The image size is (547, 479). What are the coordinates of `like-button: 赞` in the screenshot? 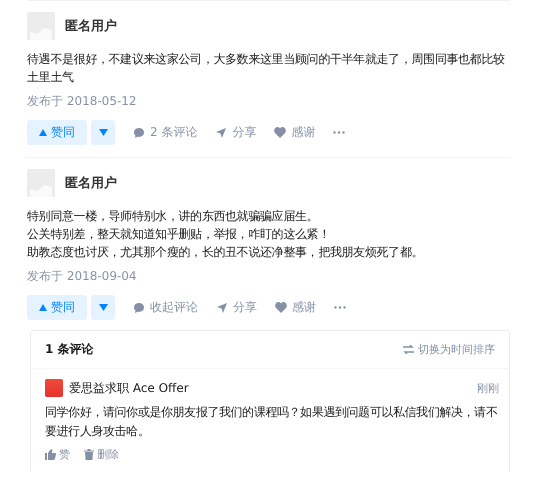 It's located at (57, 454).